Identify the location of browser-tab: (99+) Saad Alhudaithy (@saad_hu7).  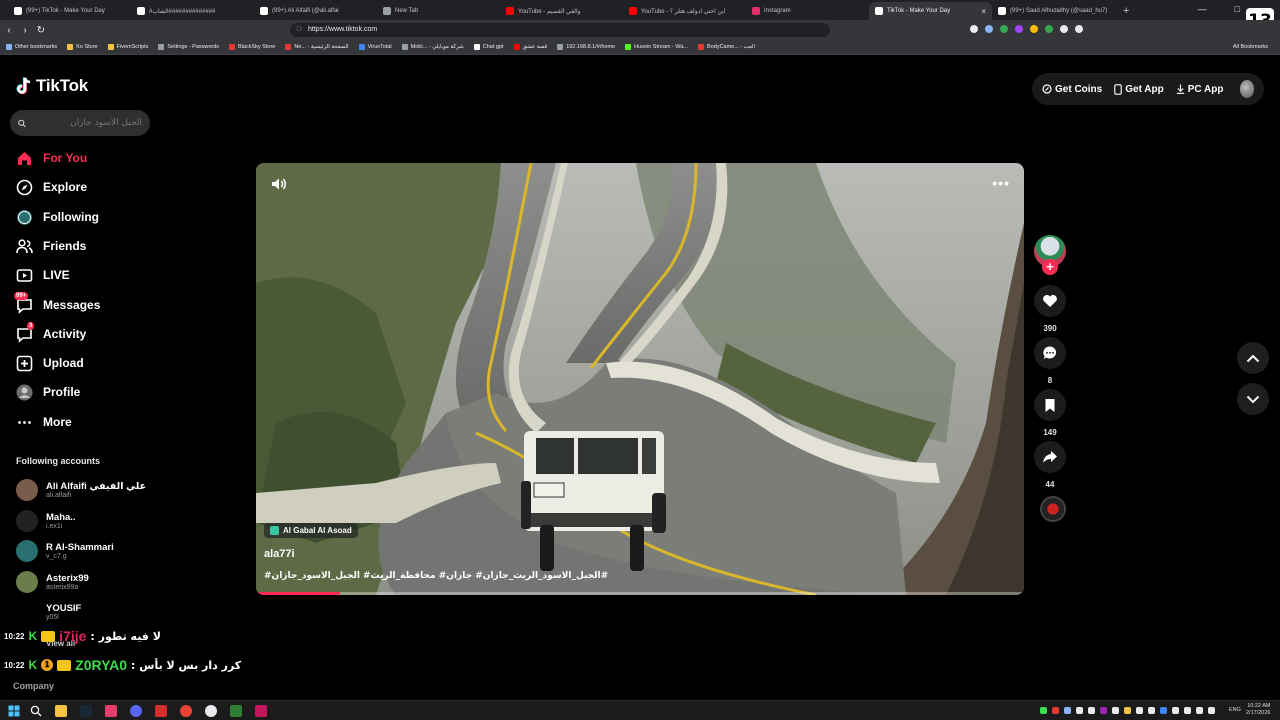
(1053, 11).